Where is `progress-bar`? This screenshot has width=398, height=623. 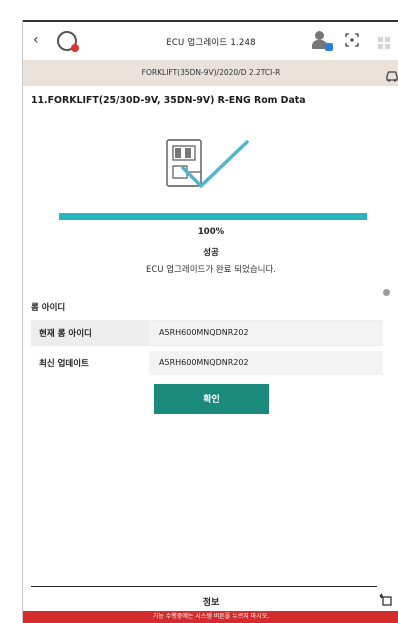 progress-bar is located at coordinates (213, 216).